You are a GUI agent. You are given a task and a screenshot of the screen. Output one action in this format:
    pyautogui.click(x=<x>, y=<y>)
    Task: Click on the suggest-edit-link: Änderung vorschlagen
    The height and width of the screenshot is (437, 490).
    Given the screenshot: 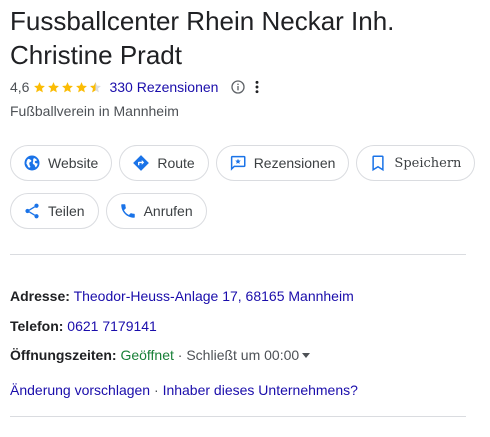 What is the action you would take?
    pyautogui.click(x=80, y=390)
    